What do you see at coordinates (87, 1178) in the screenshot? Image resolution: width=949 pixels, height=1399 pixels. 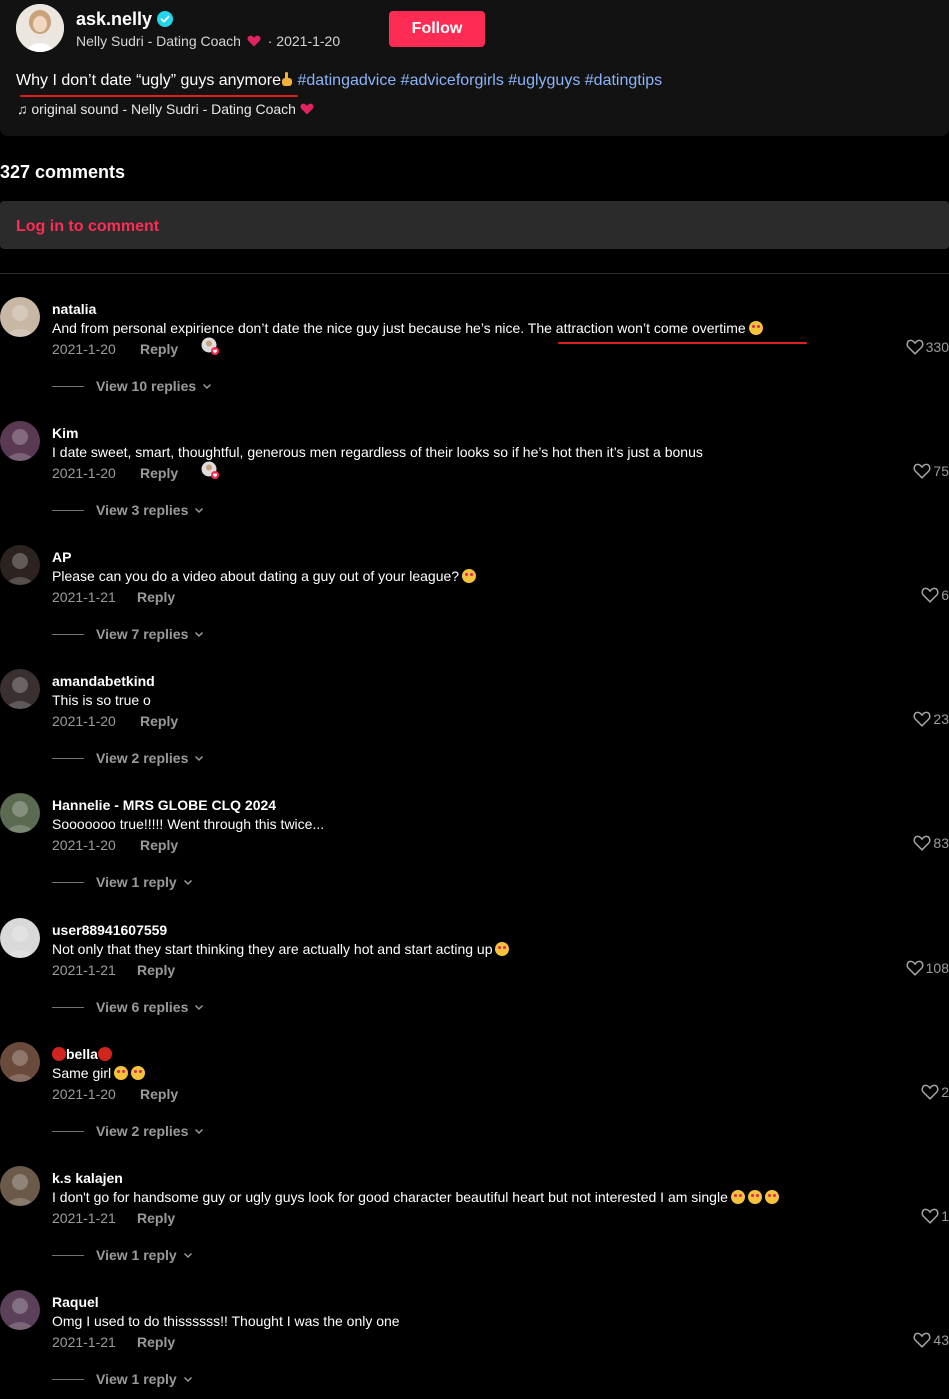 I see `commenter-username: k.s kalajen` at bounding box center [87, 1178].